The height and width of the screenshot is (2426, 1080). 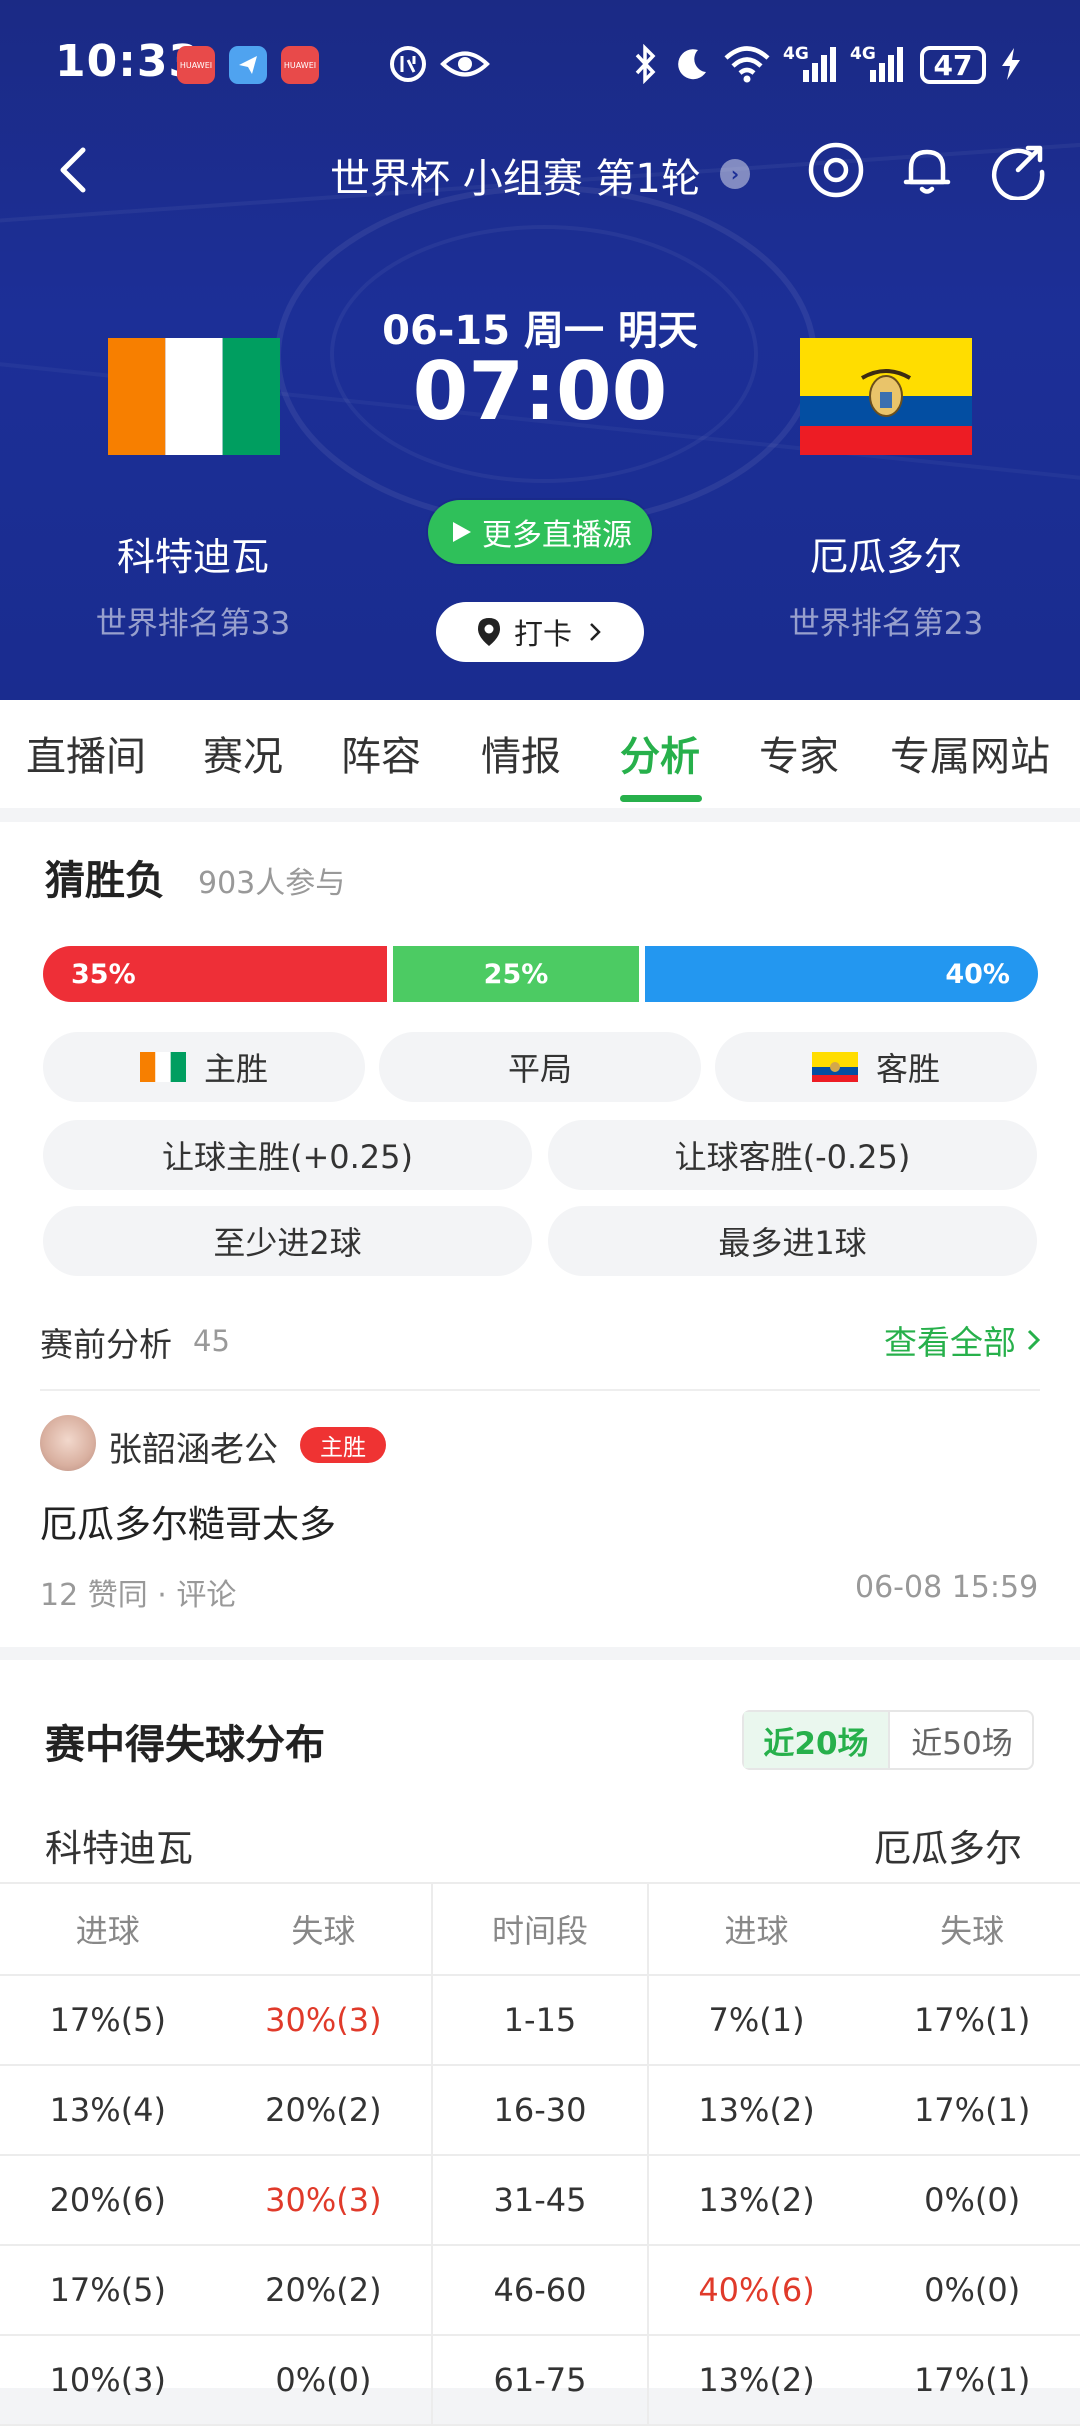 I want to click on home-conceded-cell: 0%(0), so click(x=324, y=2380).